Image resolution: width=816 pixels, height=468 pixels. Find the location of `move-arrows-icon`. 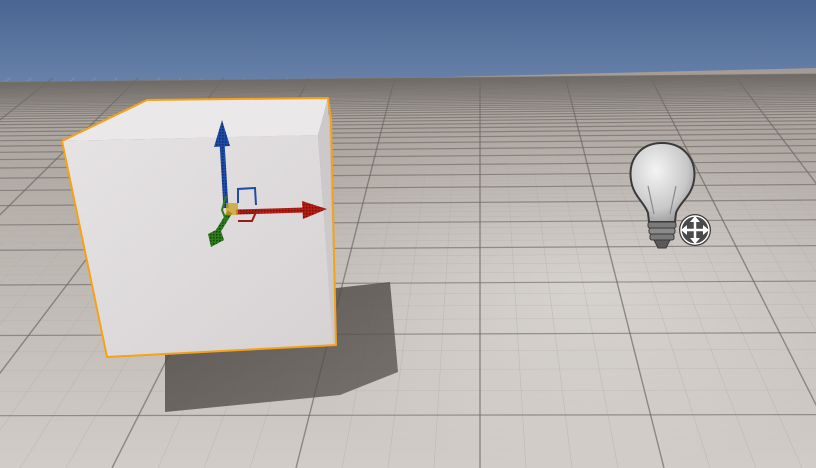

move-arrows-icon is located at coordinates (695, 230).